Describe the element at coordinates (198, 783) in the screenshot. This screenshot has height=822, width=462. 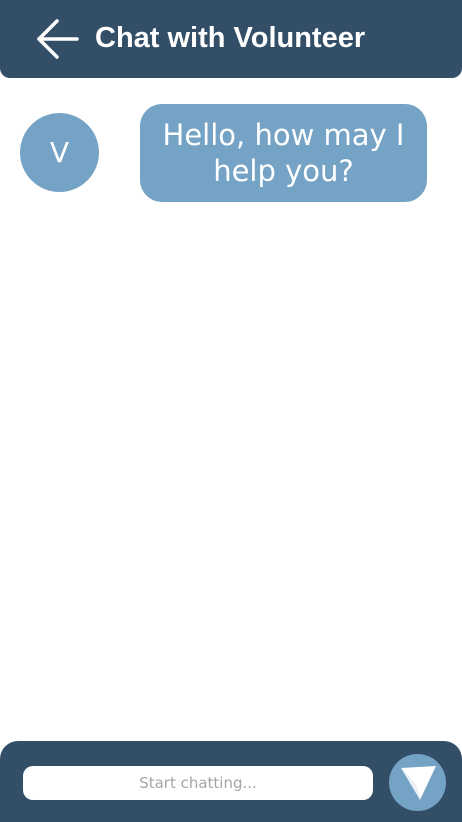
I see `chat-input` at that location.